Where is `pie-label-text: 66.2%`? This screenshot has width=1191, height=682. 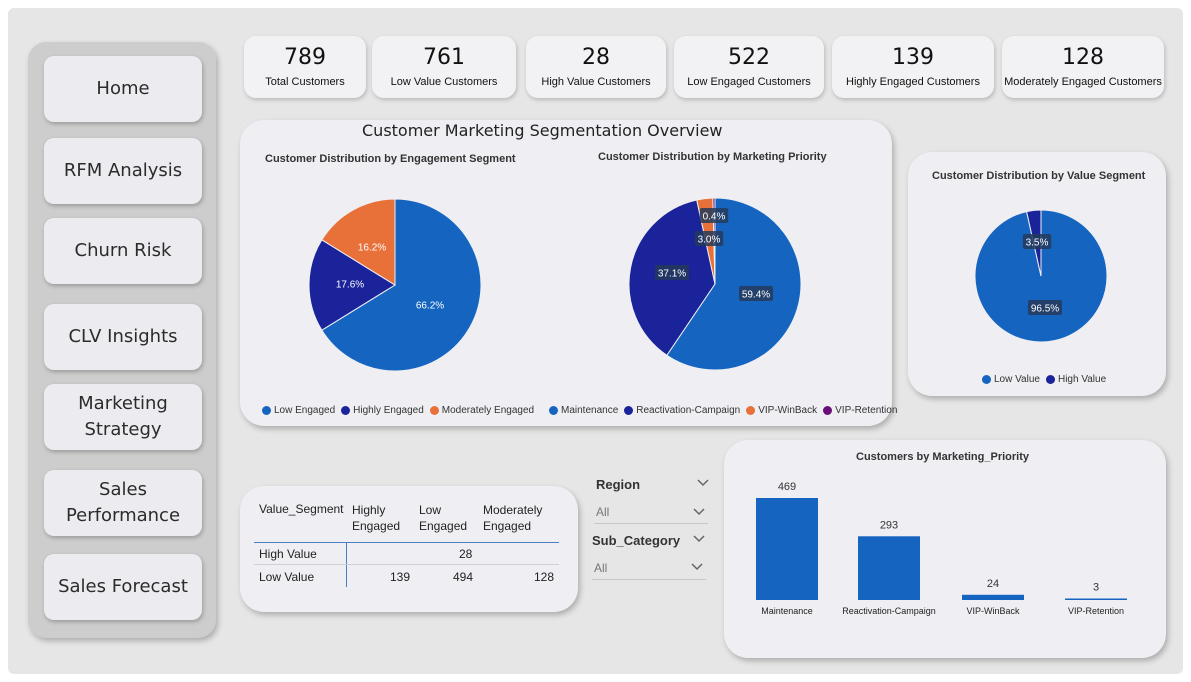
pie-label-text: 66.2% is located at coordinates (430, 306).